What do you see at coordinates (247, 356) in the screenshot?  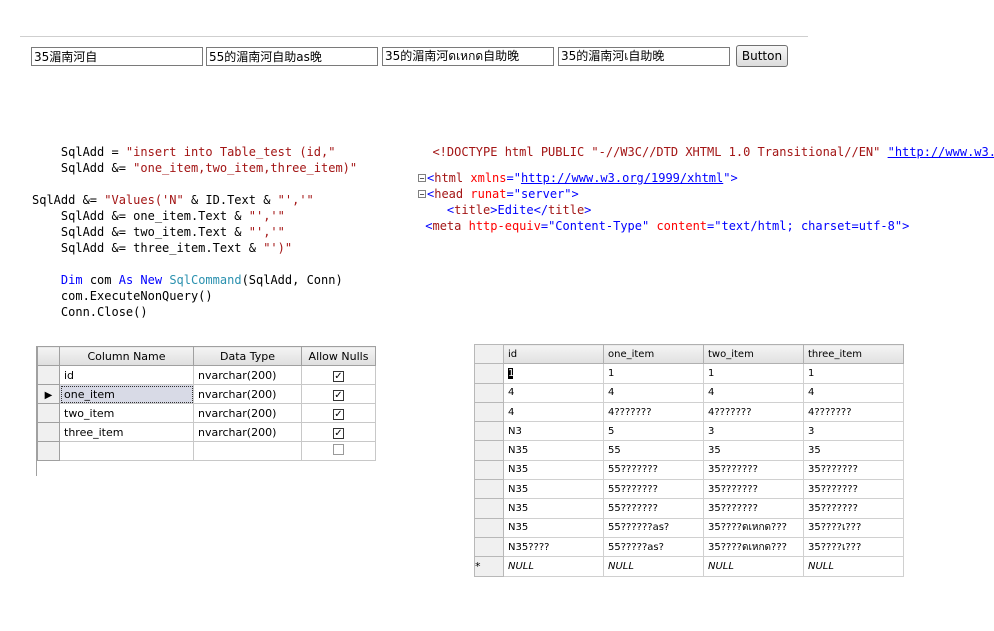 I see `column-header: Data Type` at bounding box center [247, 356].